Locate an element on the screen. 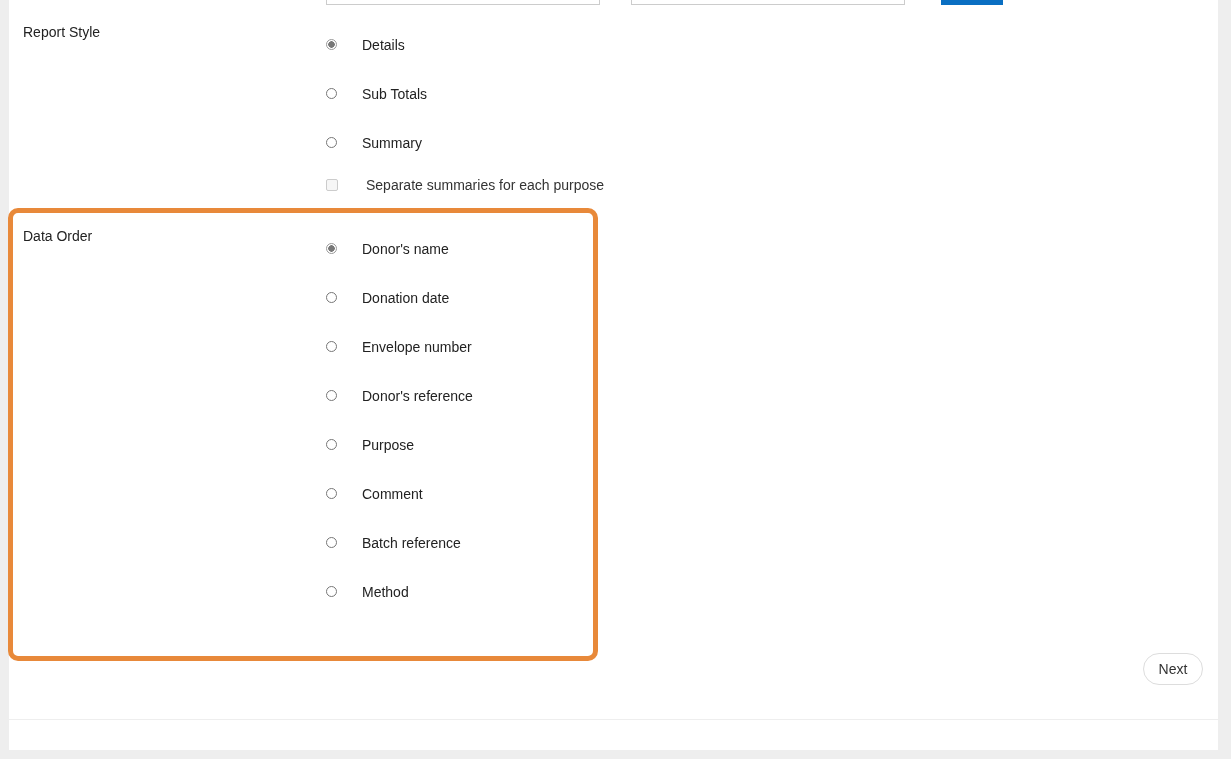 The height and width of the screenshot is (759, 1231). option-label: Donor's reference is located at coordinates (417, 395).